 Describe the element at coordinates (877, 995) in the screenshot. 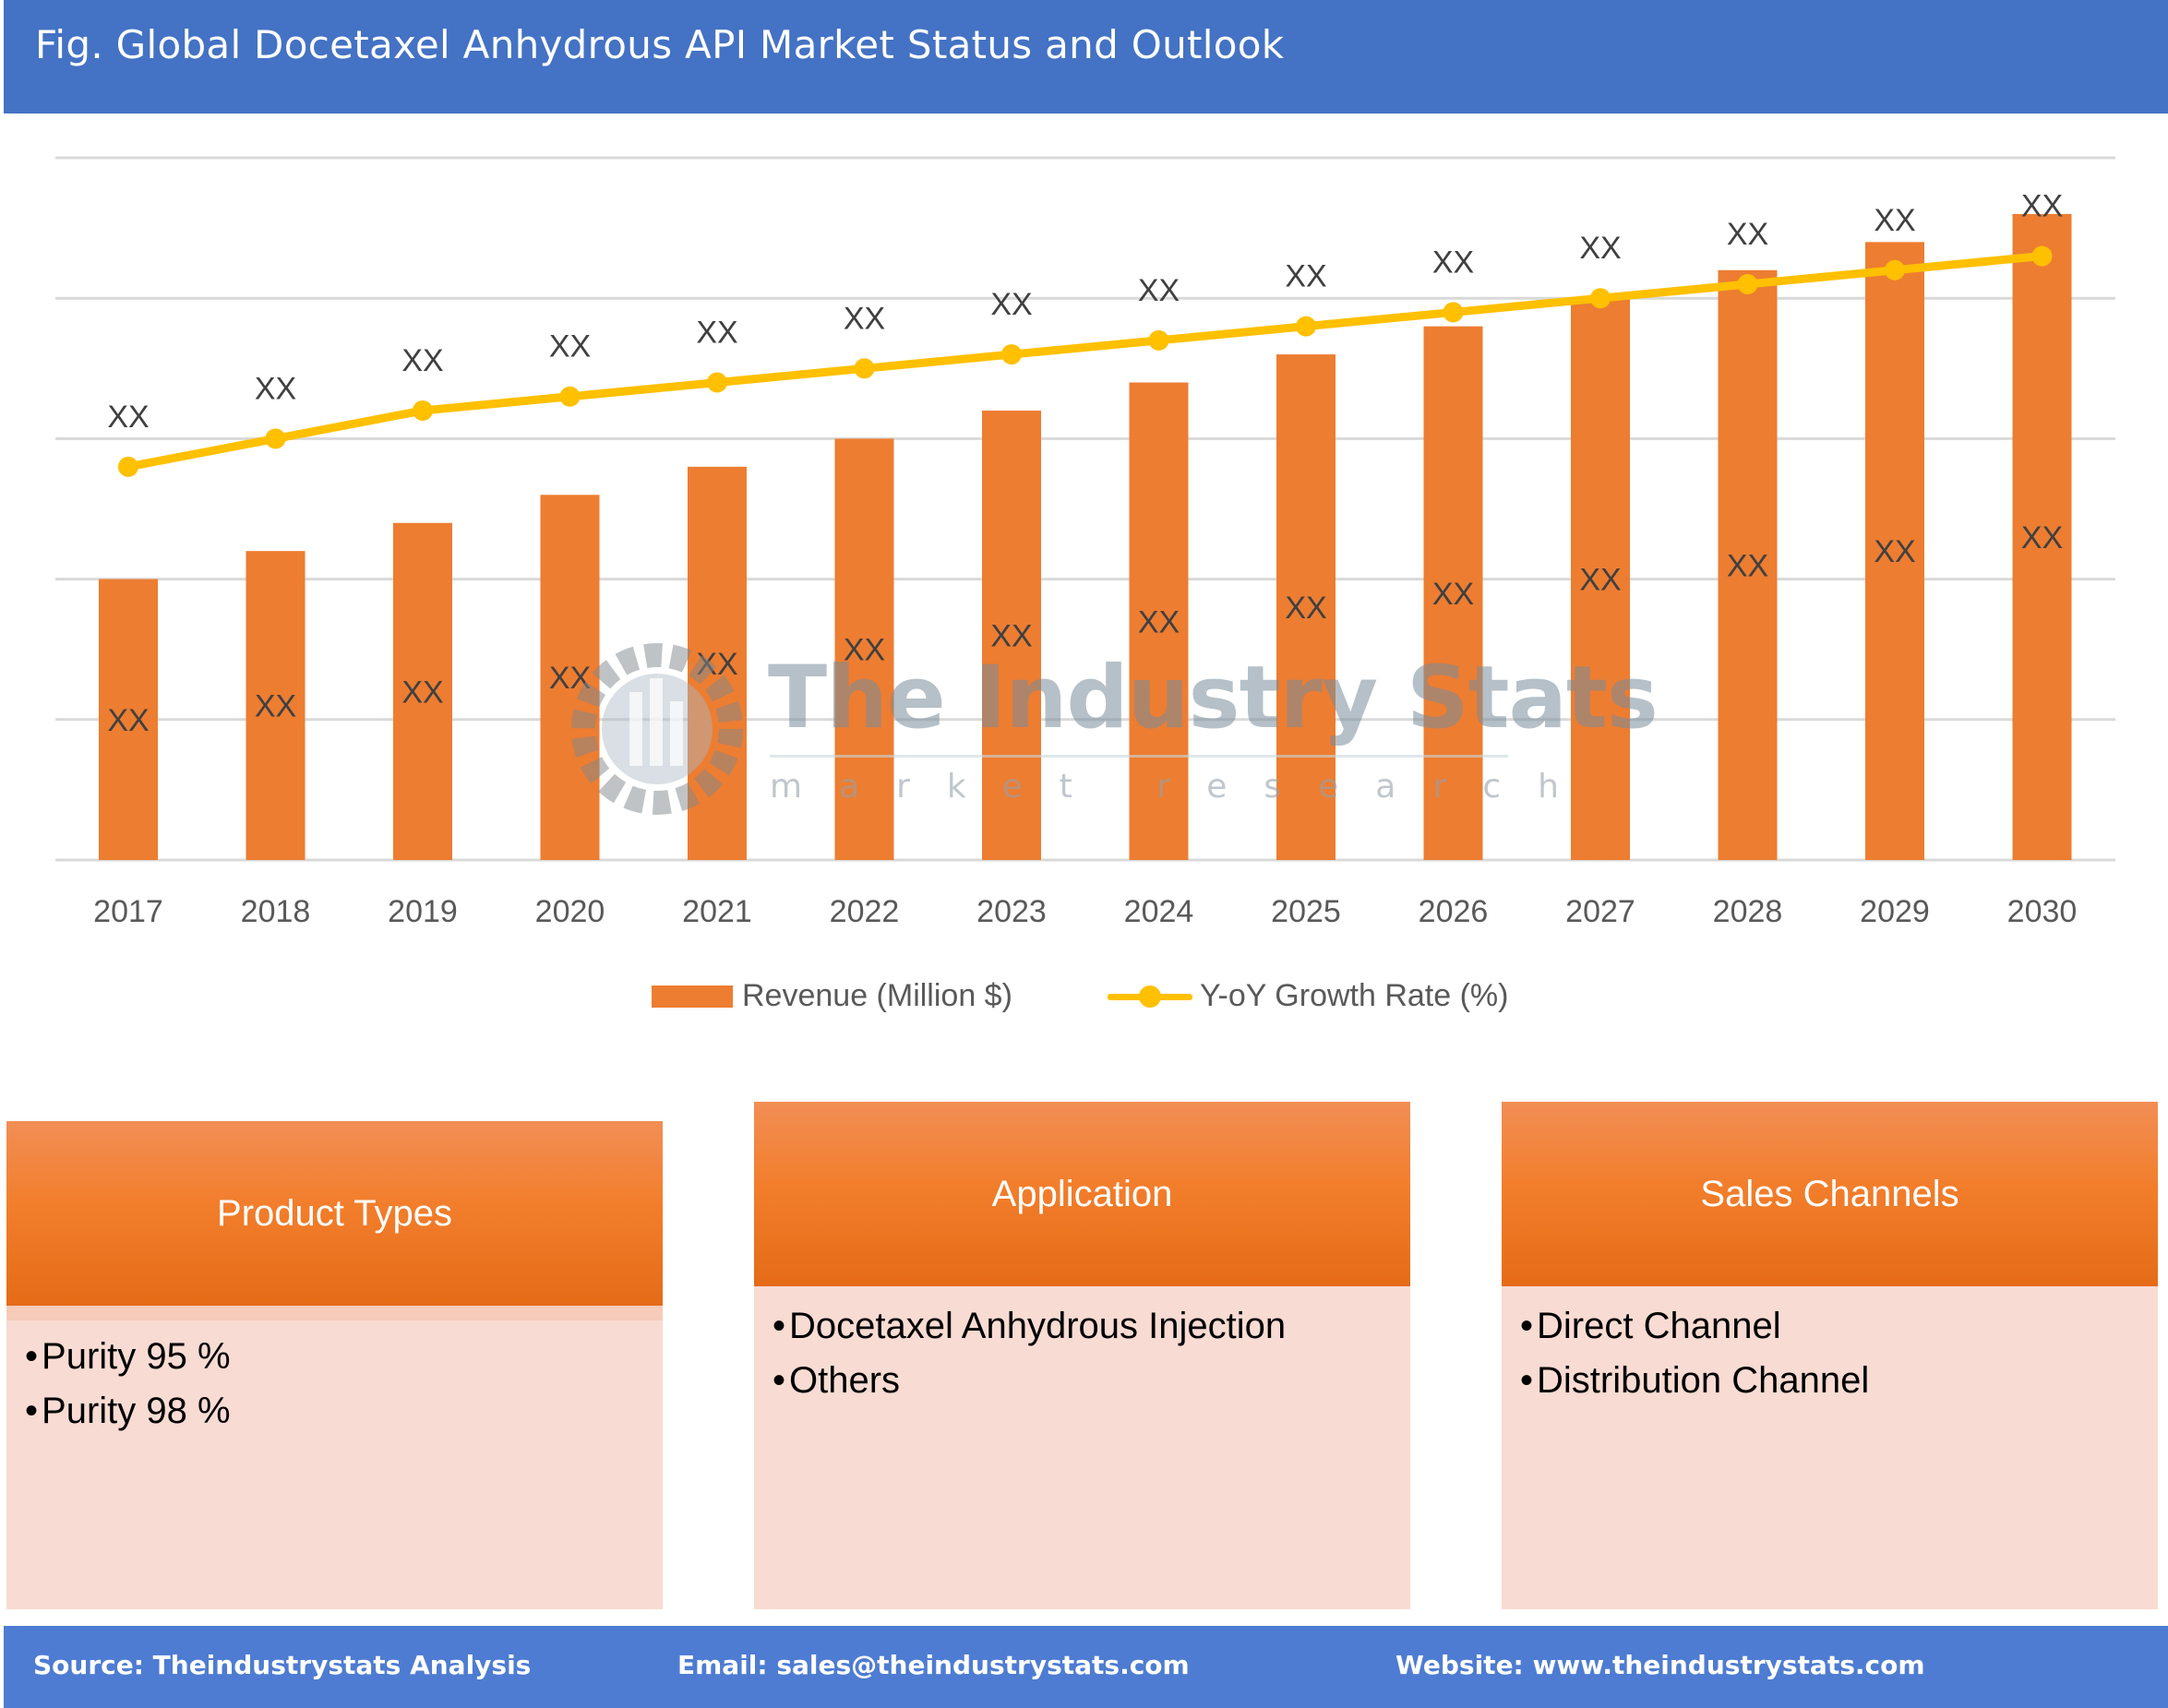

I see `legend-label-revenue: Revenue (Million $)` at that location.